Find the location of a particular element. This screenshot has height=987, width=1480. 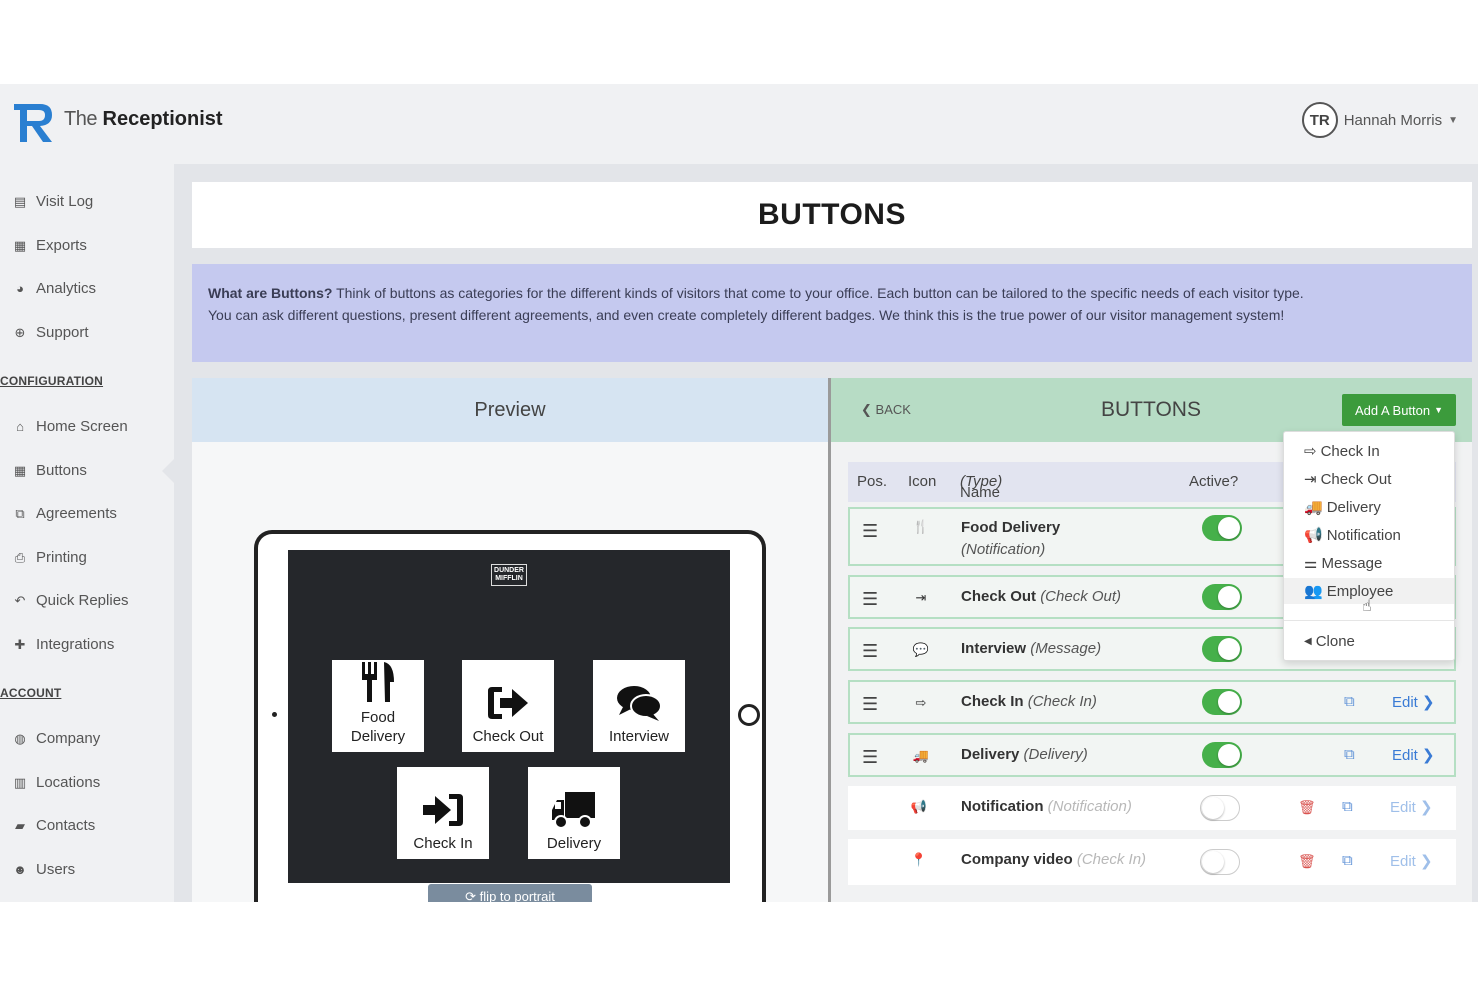

sidebar-item-contacts: ▰ Contacts is located at coordinates (53, 825).